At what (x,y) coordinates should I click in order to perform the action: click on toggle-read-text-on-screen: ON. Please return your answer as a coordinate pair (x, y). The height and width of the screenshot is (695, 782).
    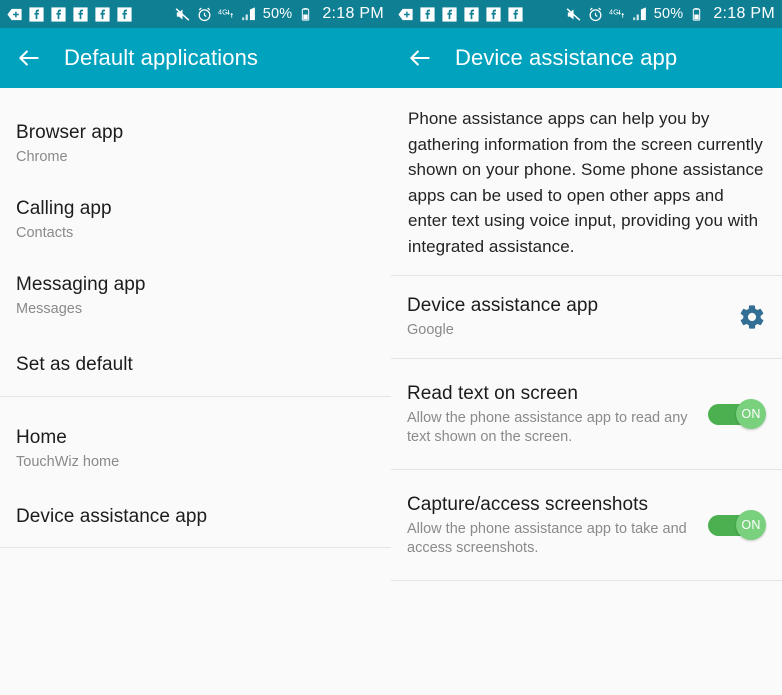
    Looking at the image, I should click on (737, 414).